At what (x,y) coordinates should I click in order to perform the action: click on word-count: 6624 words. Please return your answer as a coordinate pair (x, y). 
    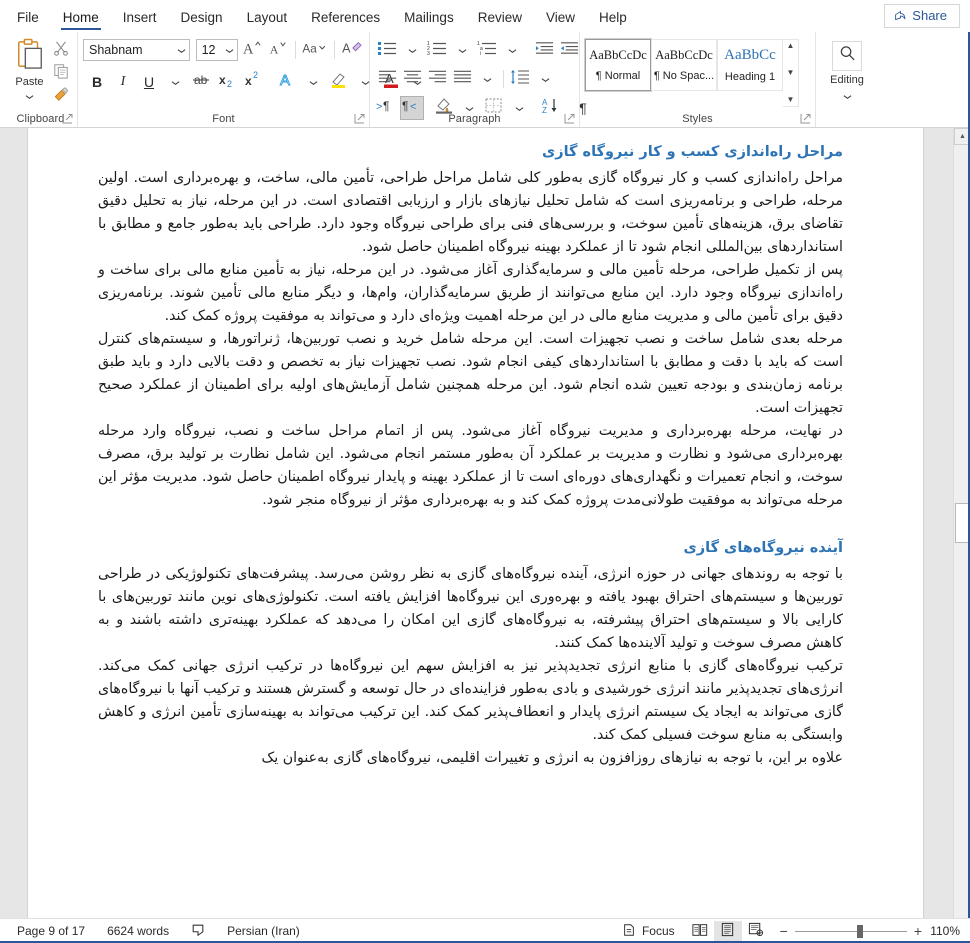
    Looking at the image, I should click on (138, 931).